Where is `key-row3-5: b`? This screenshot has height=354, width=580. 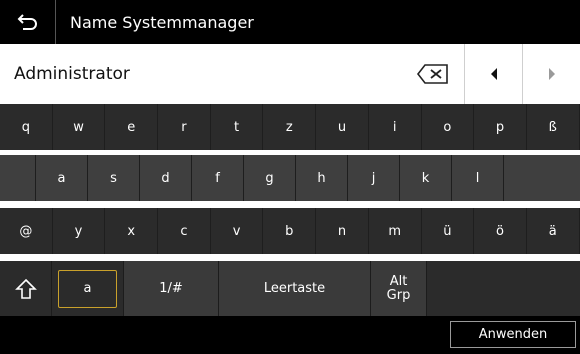 key-row3-5: b is located at coordinates (290, 231).